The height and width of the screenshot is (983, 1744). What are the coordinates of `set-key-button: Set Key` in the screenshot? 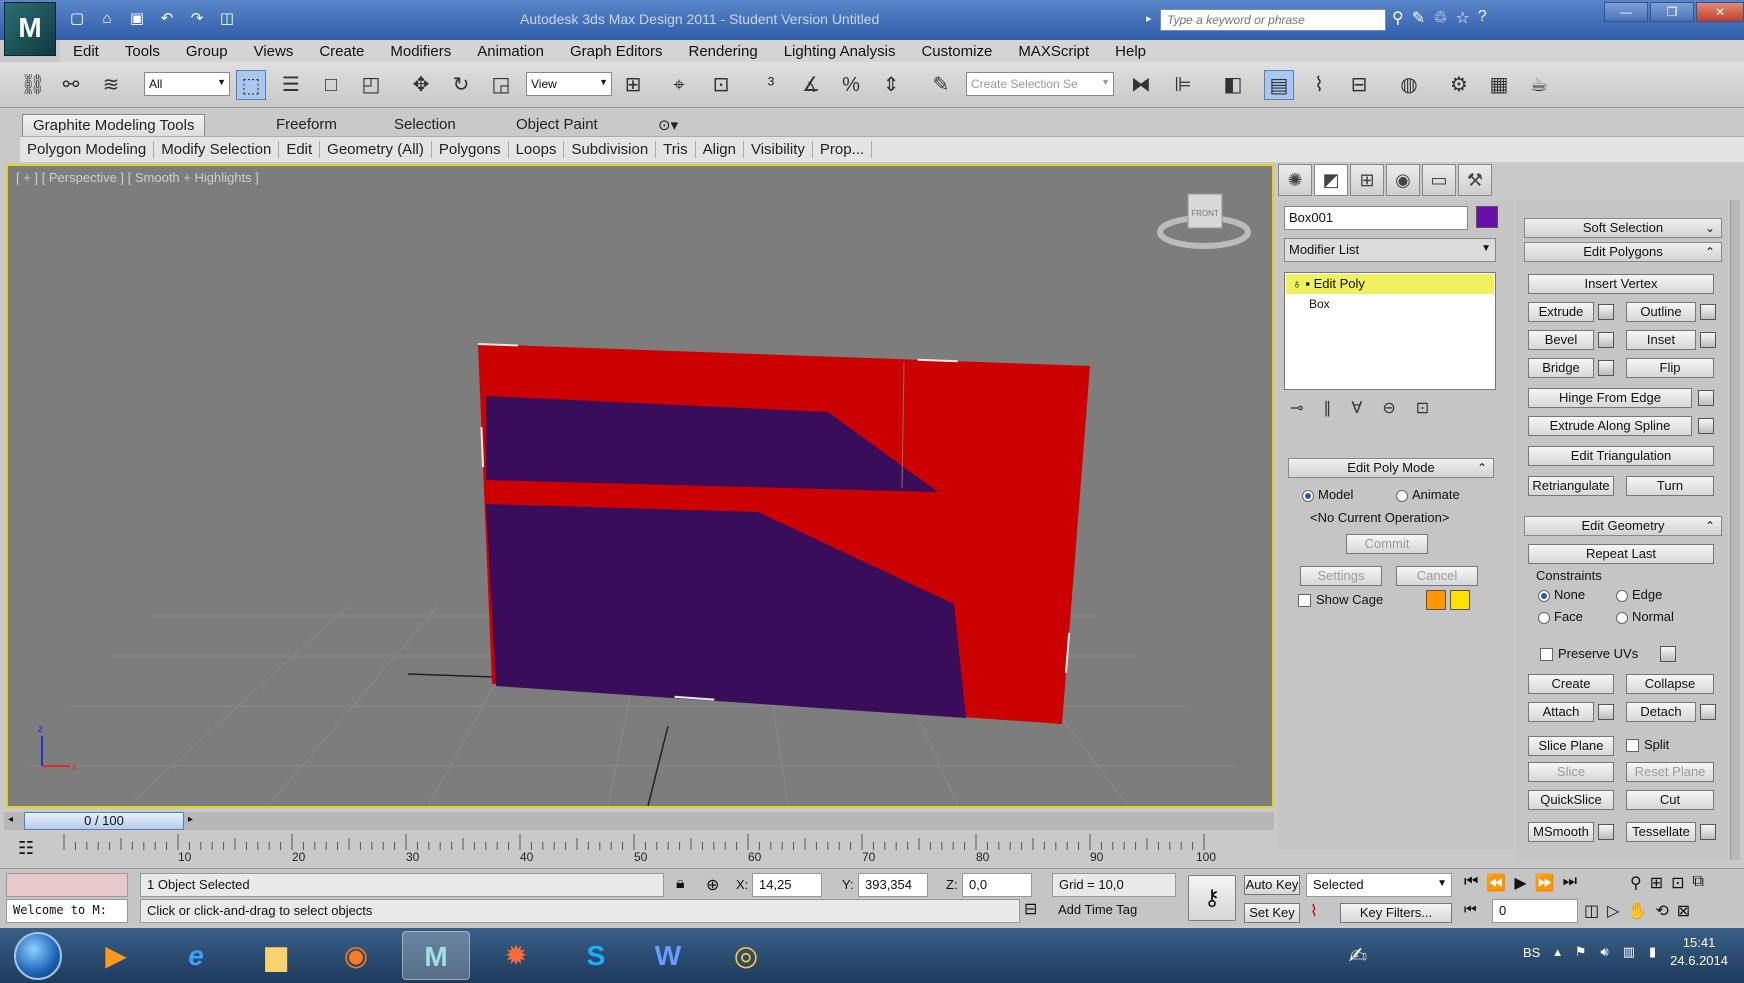 It's located at (1272, 913).